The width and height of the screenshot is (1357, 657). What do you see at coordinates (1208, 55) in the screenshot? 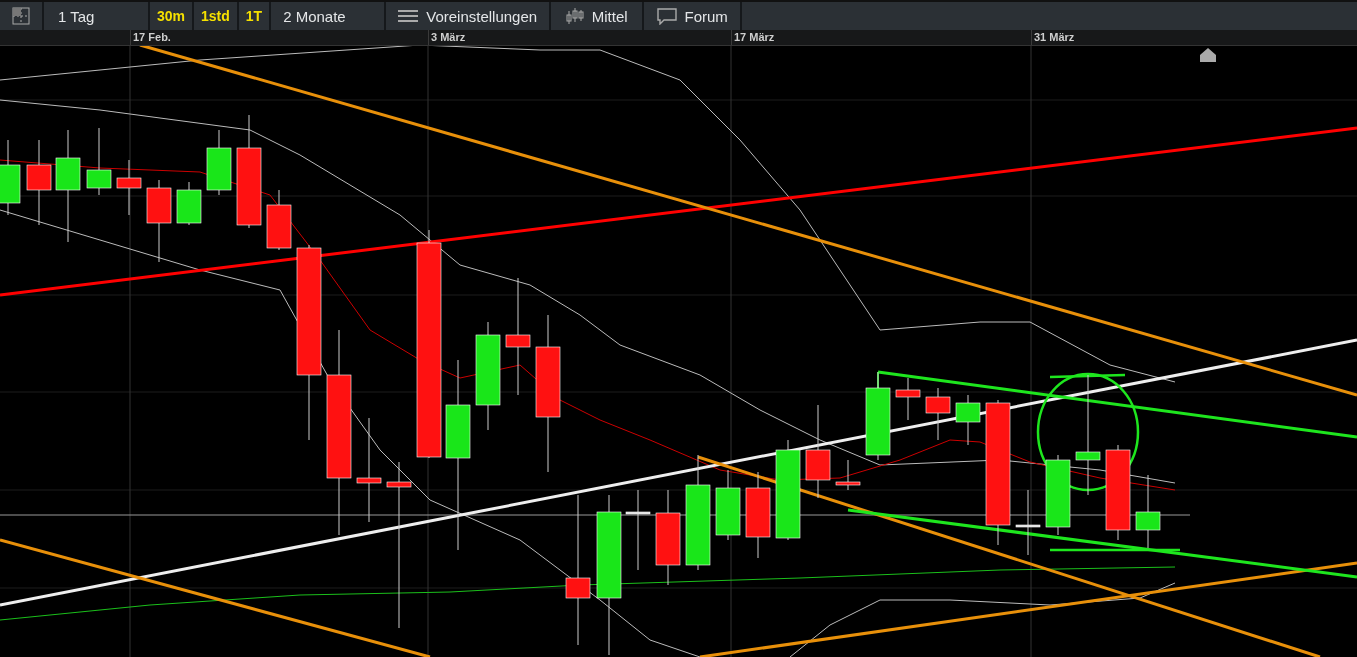
I see `marker-icon` at bounding box center [1208, 55].